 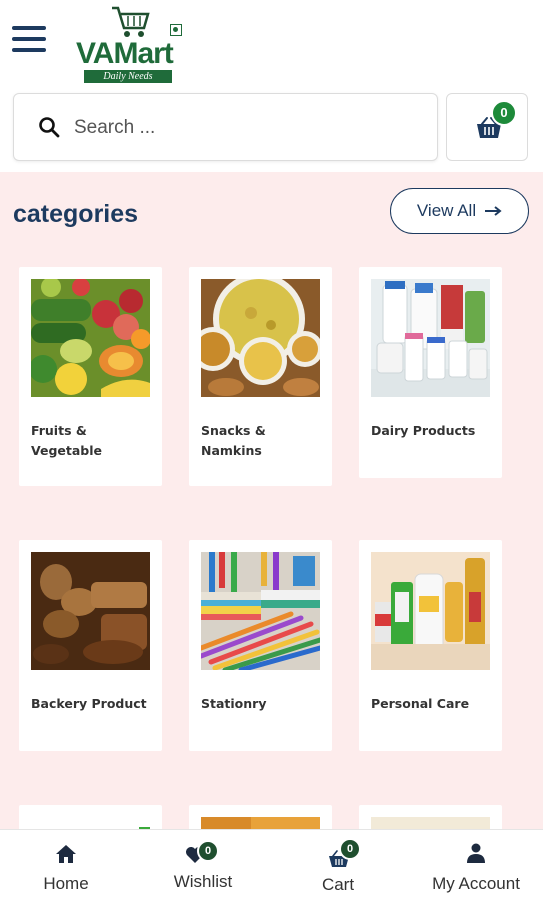 I want to click on category-card-bakery: Backery Product, so click(x=90, y=645).